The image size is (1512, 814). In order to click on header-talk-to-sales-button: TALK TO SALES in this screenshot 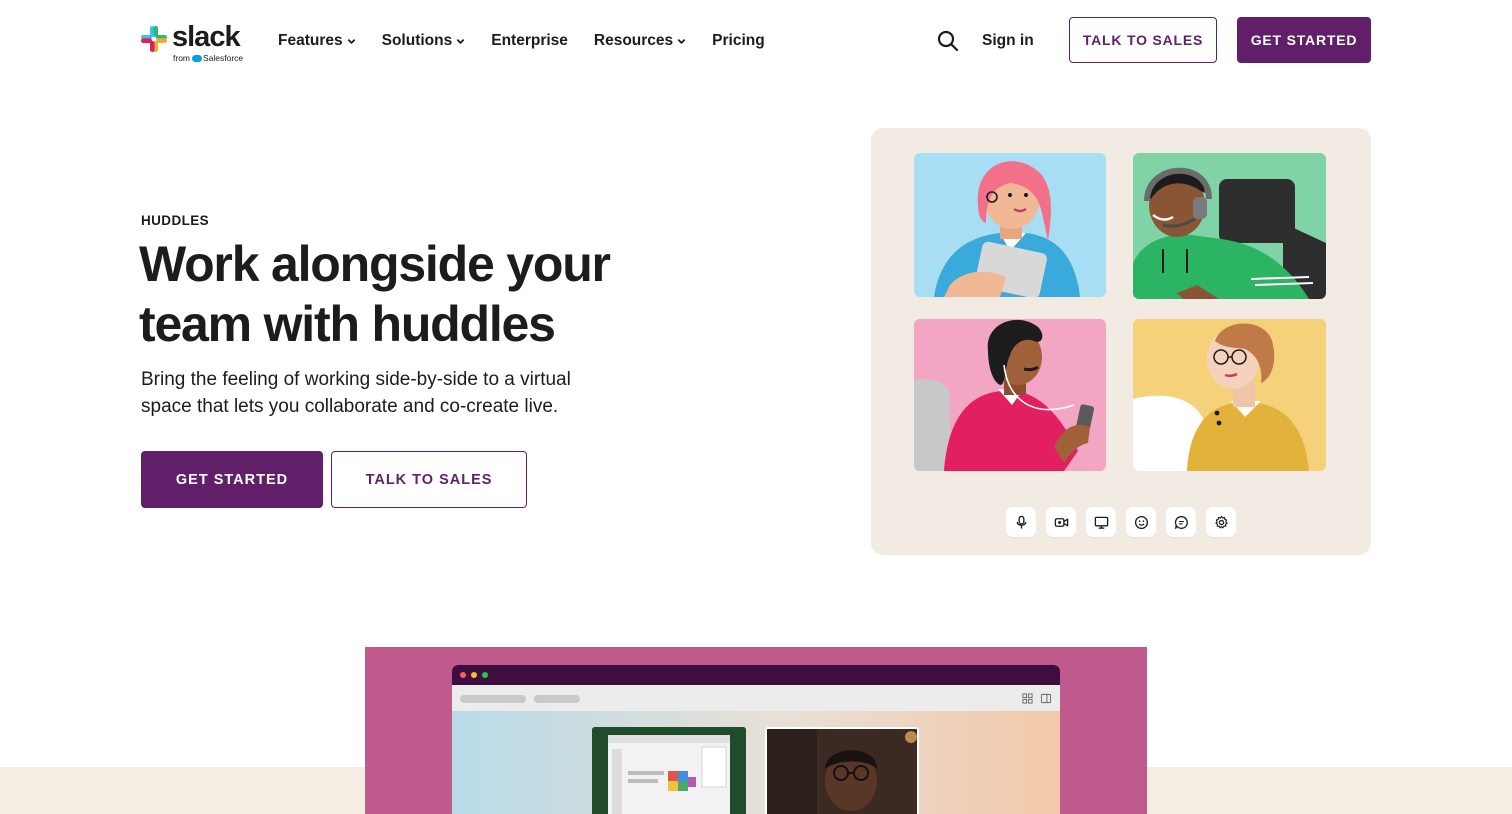, I will do `click(1143, 40)`.